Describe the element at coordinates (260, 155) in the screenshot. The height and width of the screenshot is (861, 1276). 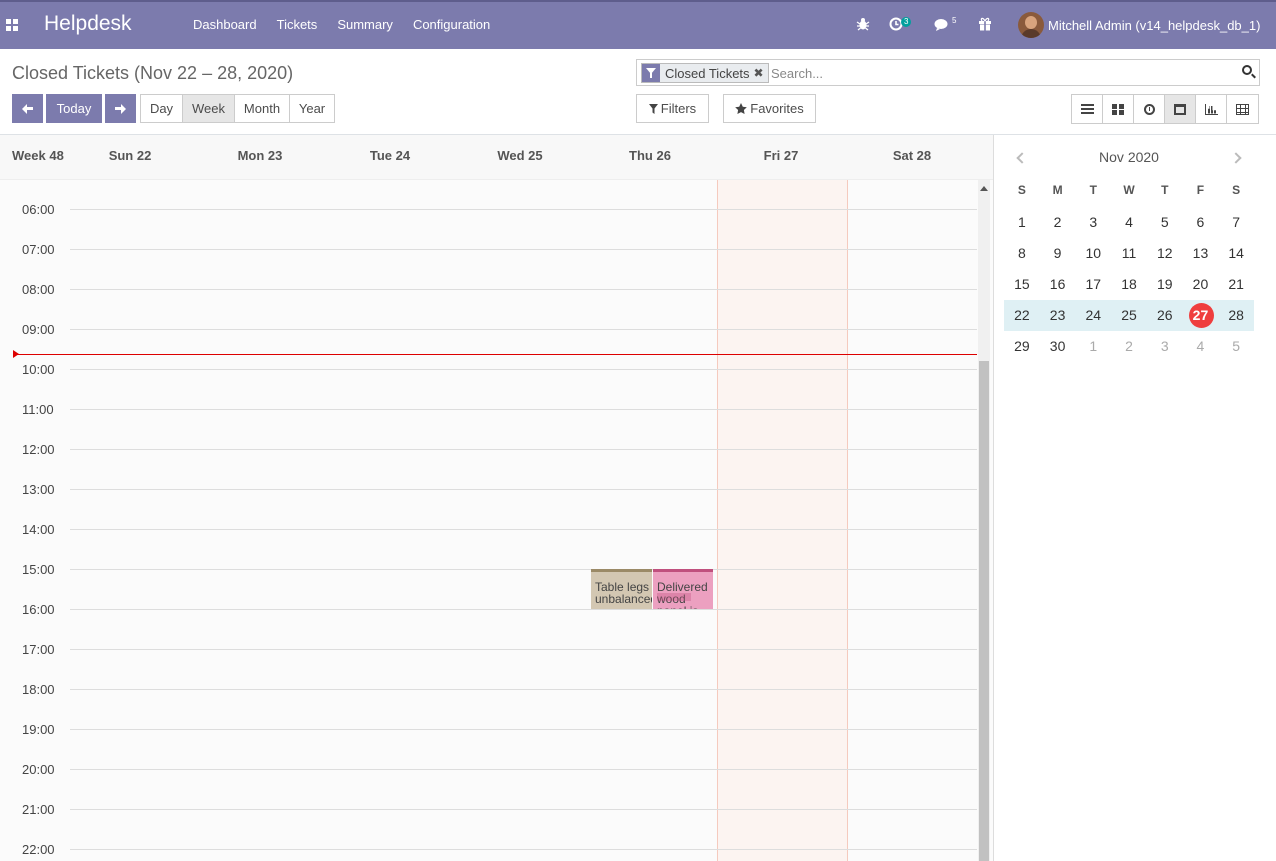
I see `day-header: Mon 23` at that location.